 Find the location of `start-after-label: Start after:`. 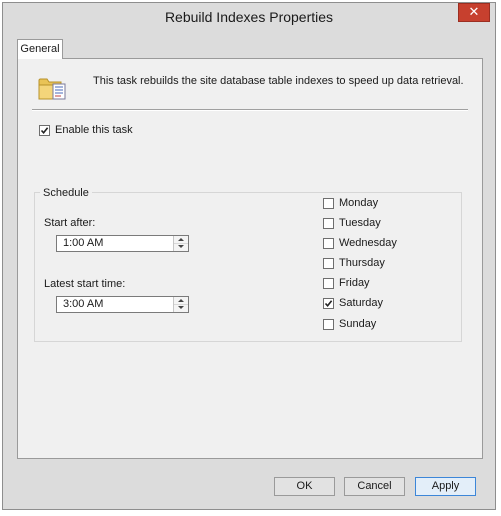

start-after-label: Start after: is located at coordinates (70, 223).